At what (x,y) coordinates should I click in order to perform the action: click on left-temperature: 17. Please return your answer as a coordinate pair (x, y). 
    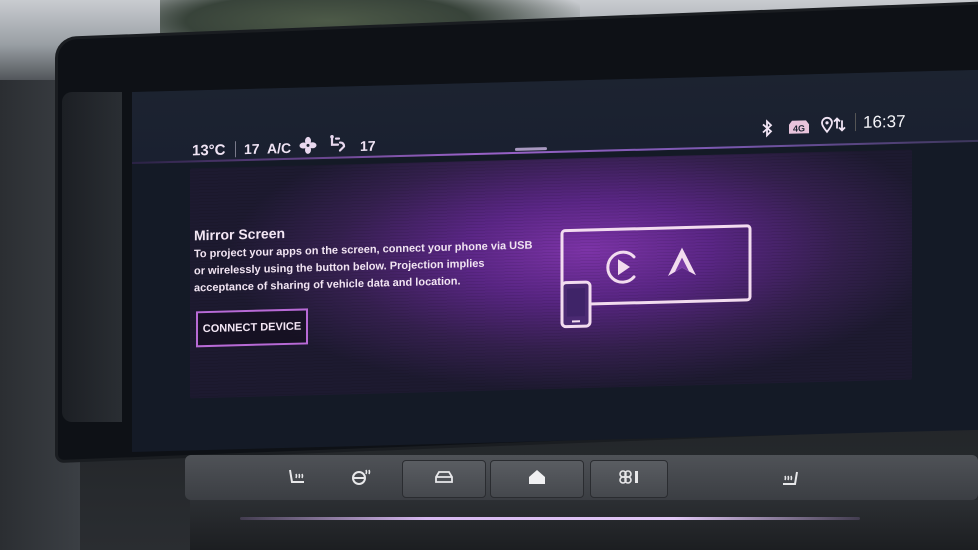
    Looking at the image, I should click on (252, 149).